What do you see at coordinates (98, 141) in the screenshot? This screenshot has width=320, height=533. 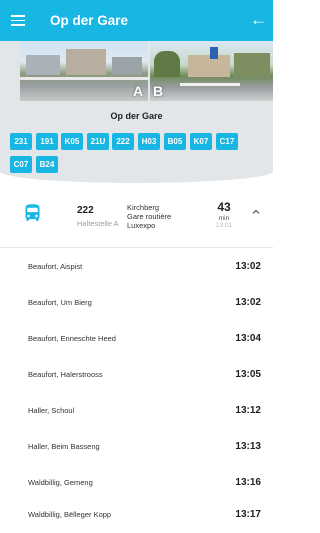 I see `line-chip: 21U` at bounding box center [98, 141].